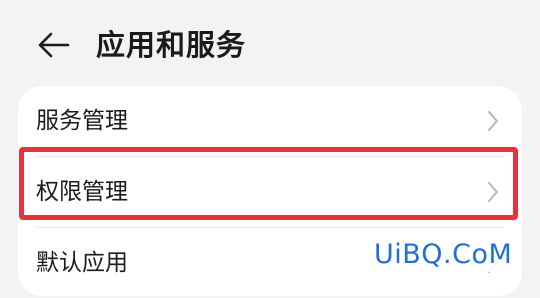 This screenshot has width=540, height=298. Describe the element at coordinates (443, 255) in the screenshot. I see `watermark-text: UiBQ.CoM` at that location.